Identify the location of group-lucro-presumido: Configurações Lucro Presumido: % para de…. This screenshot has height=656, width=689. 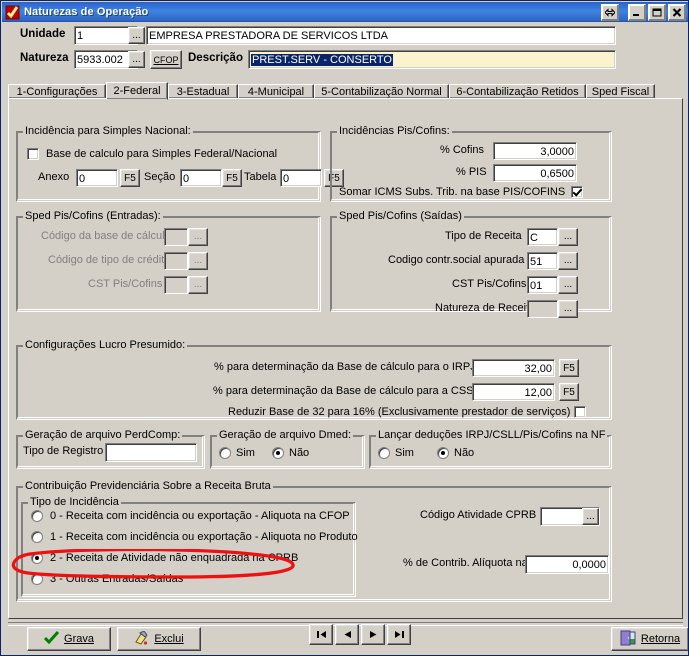
(314, 379).